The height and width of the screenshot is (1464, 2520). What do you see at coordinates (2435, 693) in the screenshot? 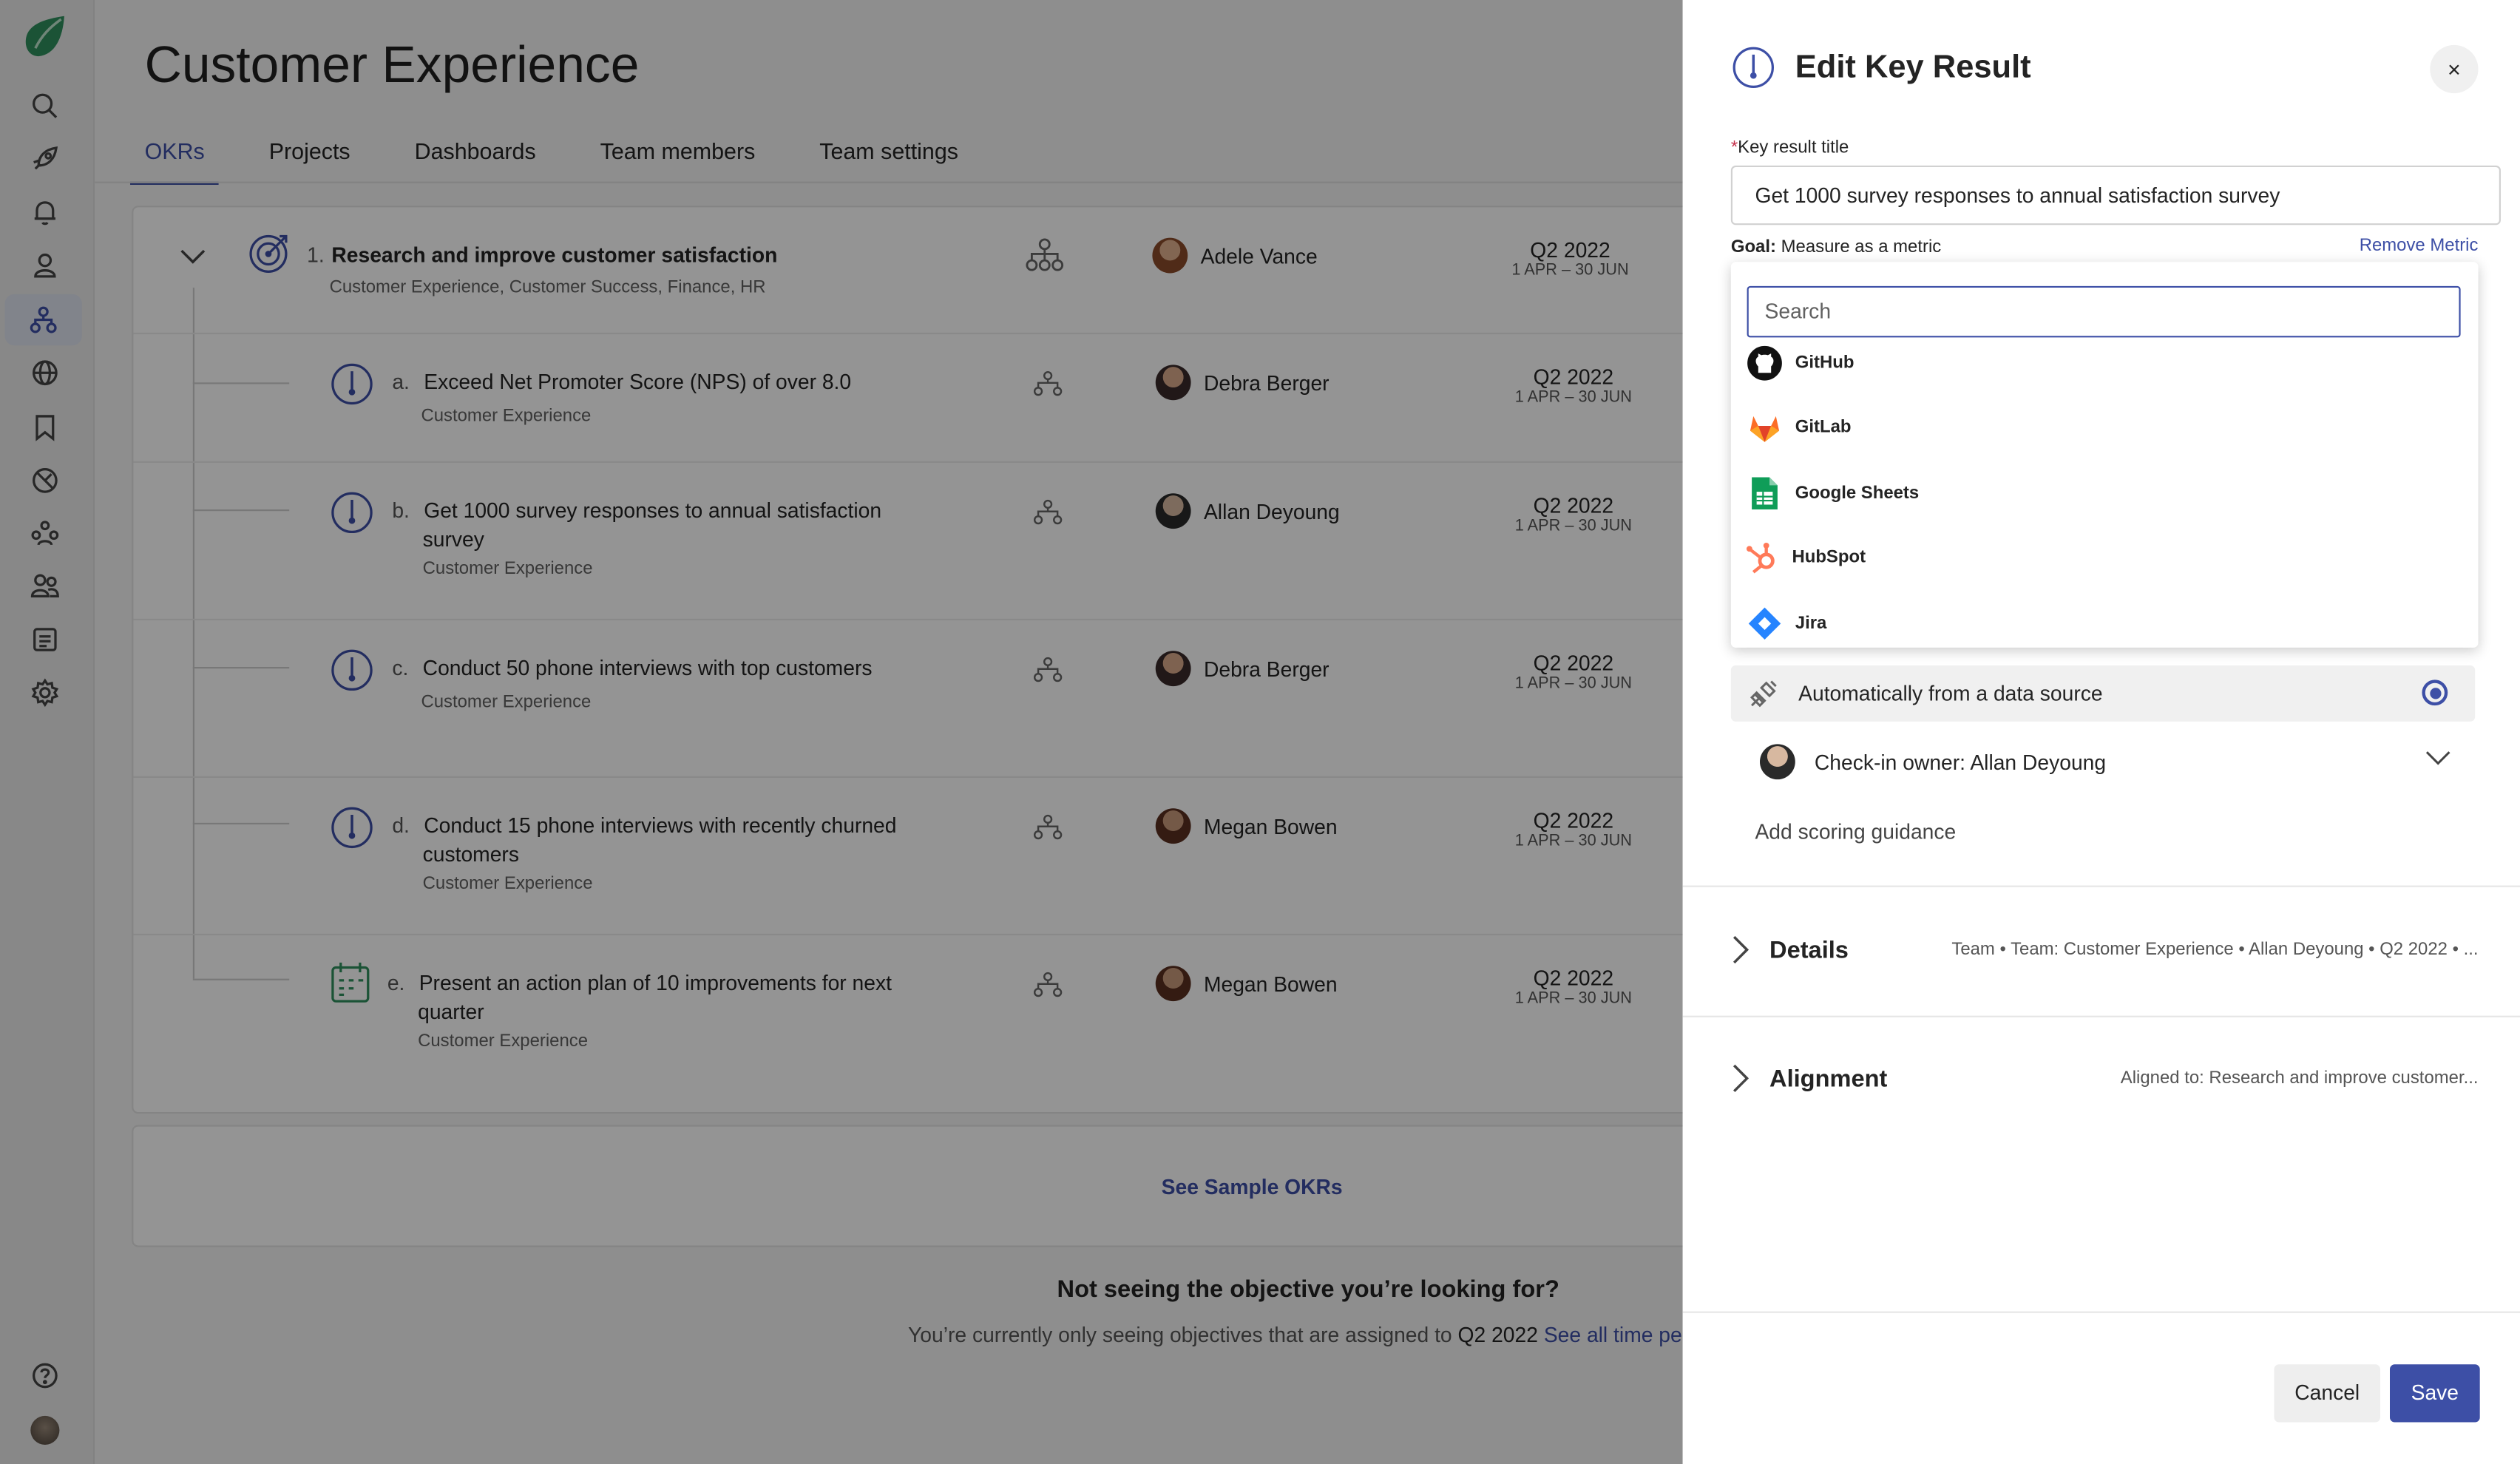
I see `data-source-radio` at bounding box center [2435, 693].